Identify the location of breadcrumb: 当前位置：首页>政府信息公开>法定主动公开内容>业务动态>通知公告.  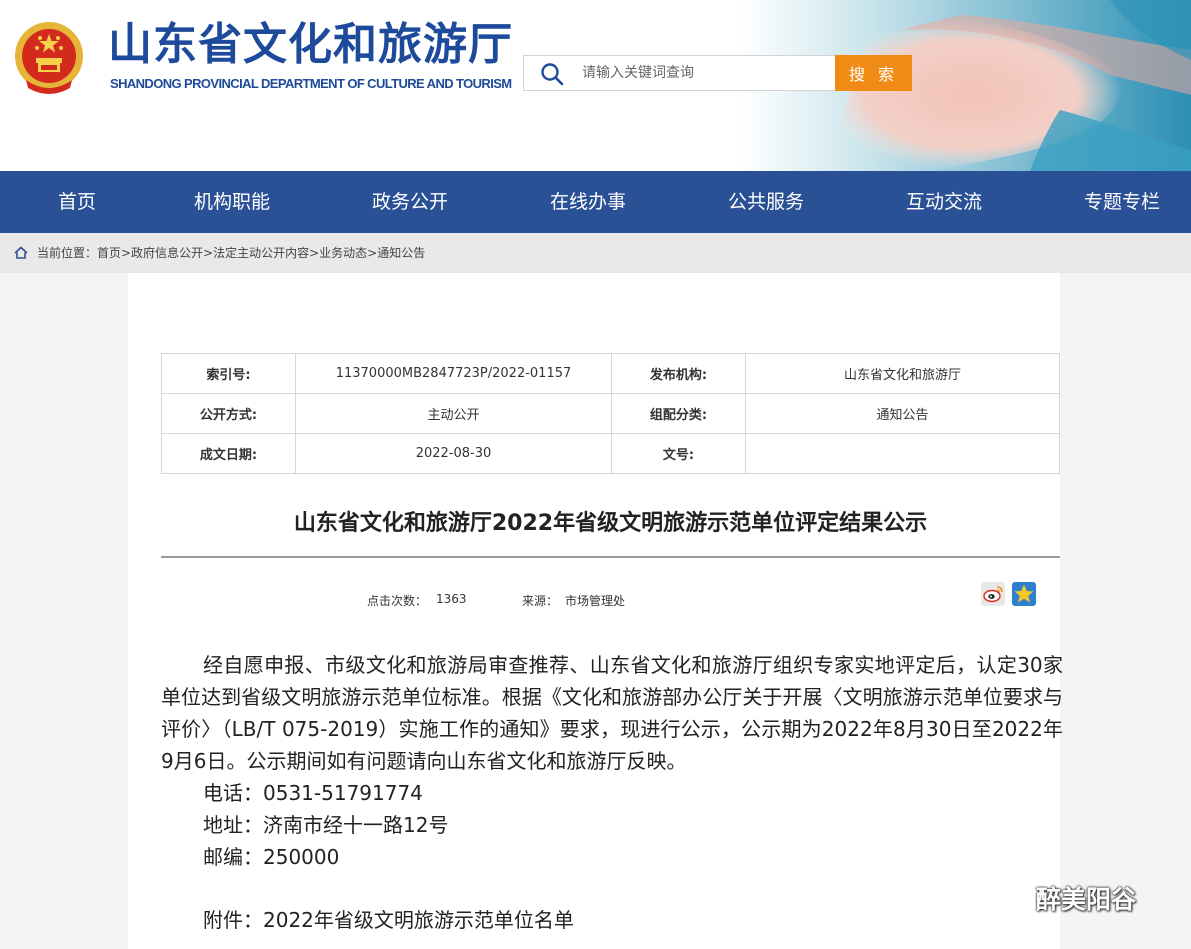
(595, 253).